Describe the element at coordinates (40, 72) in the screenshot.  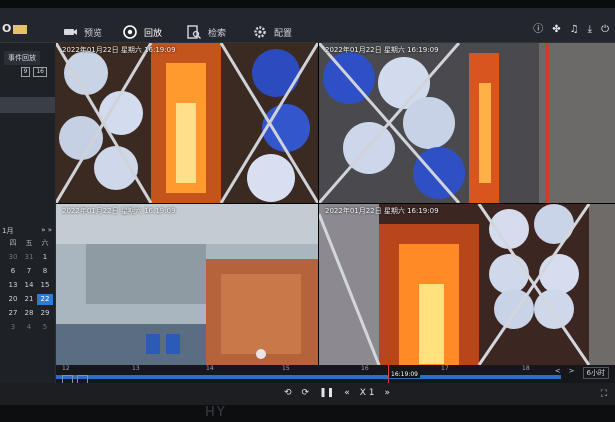
I see `layout-16-button: 16` at that location.